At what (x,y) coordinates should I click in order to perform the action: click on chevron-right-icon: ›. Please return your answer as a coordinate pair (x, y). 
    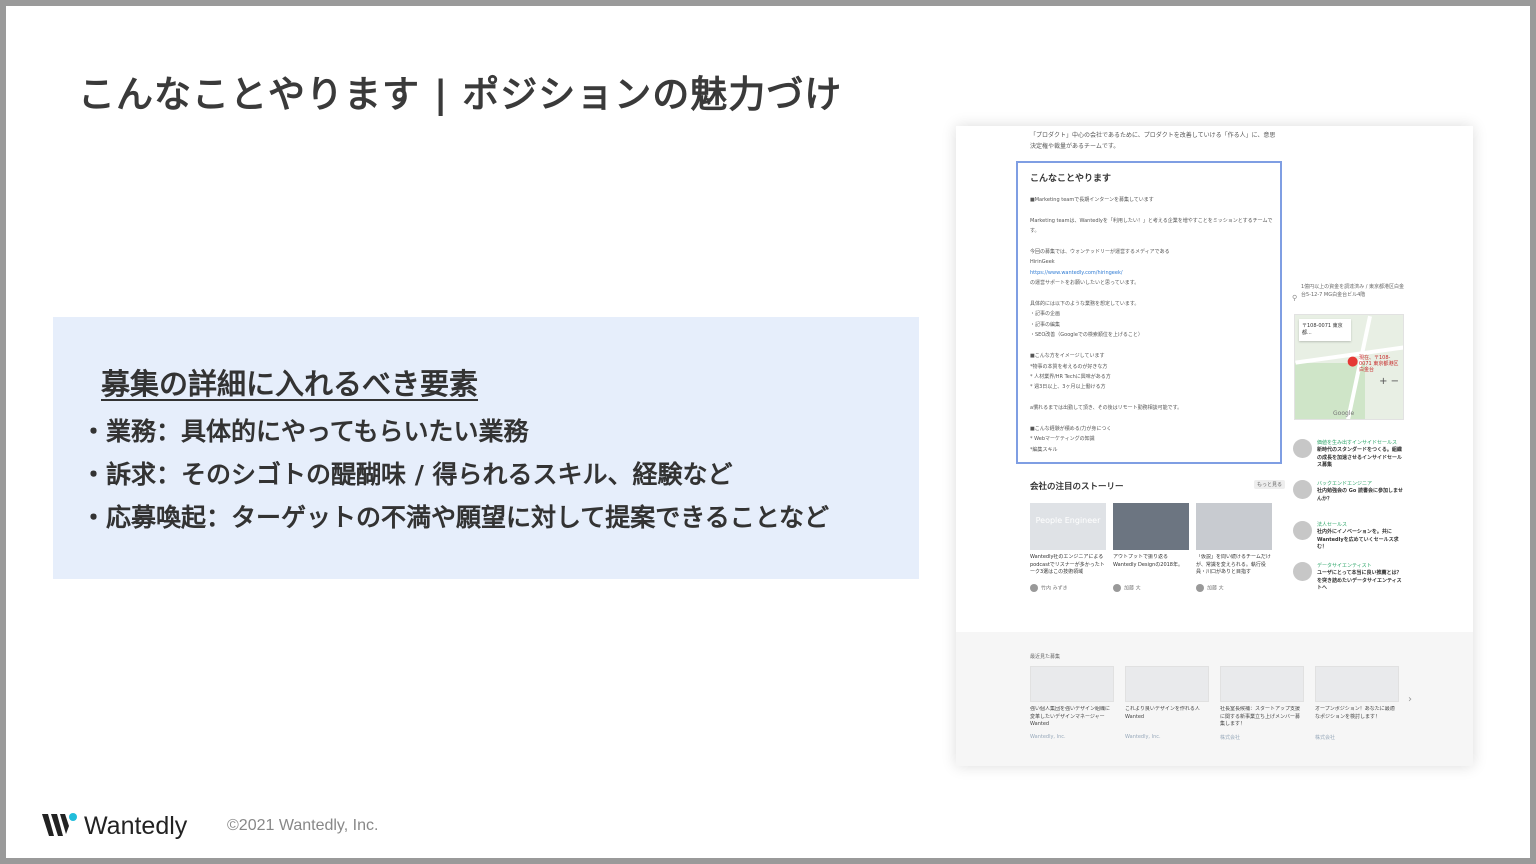
    Looking at the image, I should click on (1410, 699).